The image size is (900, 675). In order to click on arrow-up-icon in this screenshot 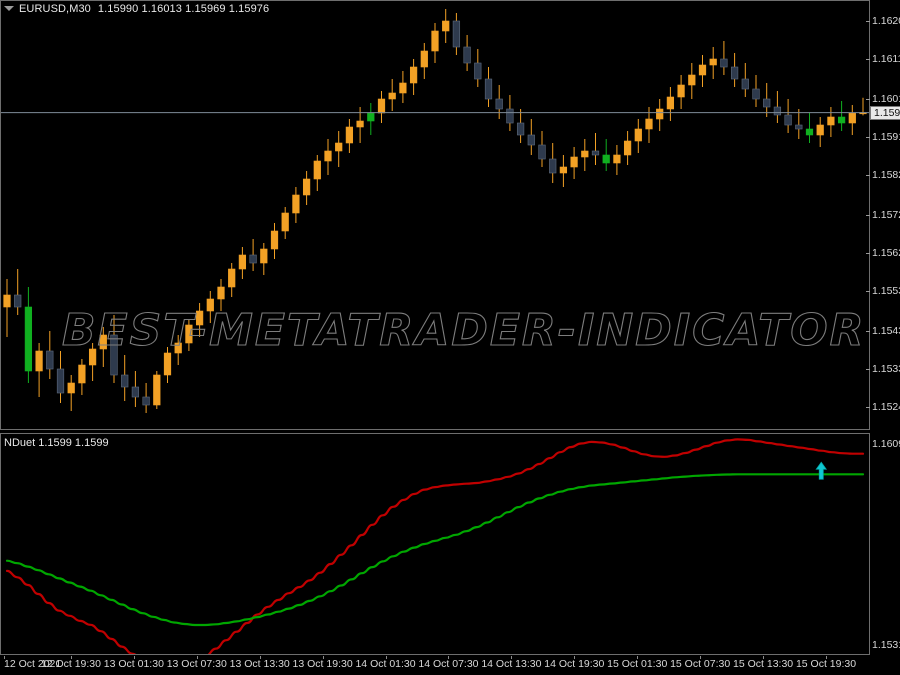, I will do `click(821, 470)`.